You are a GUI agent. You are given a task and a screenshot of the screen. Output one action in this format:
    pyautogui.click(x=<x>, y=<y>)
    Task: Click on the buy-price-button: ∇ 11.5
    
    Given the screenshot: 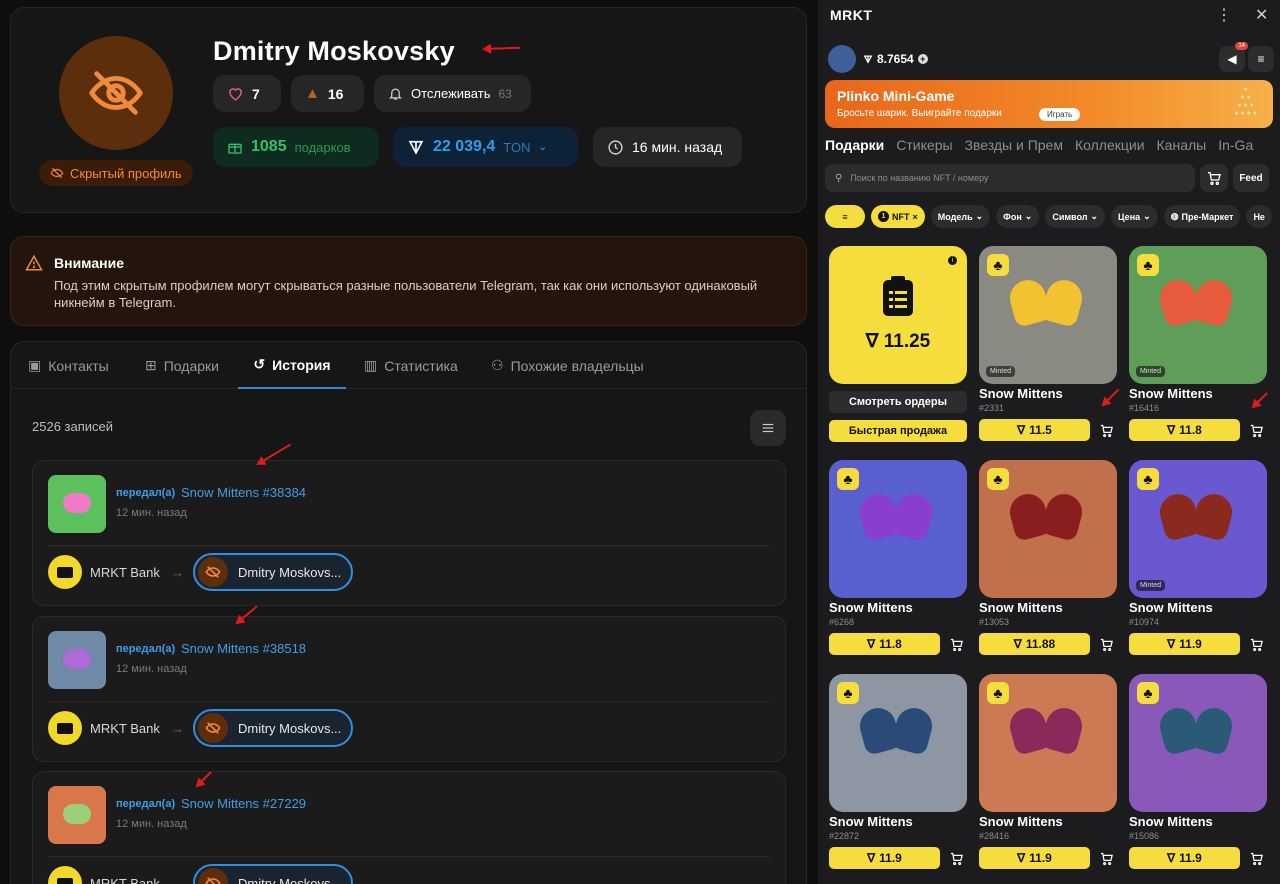 What is the action you would take?
    pyautogui.click(x=1034, y=430)
    